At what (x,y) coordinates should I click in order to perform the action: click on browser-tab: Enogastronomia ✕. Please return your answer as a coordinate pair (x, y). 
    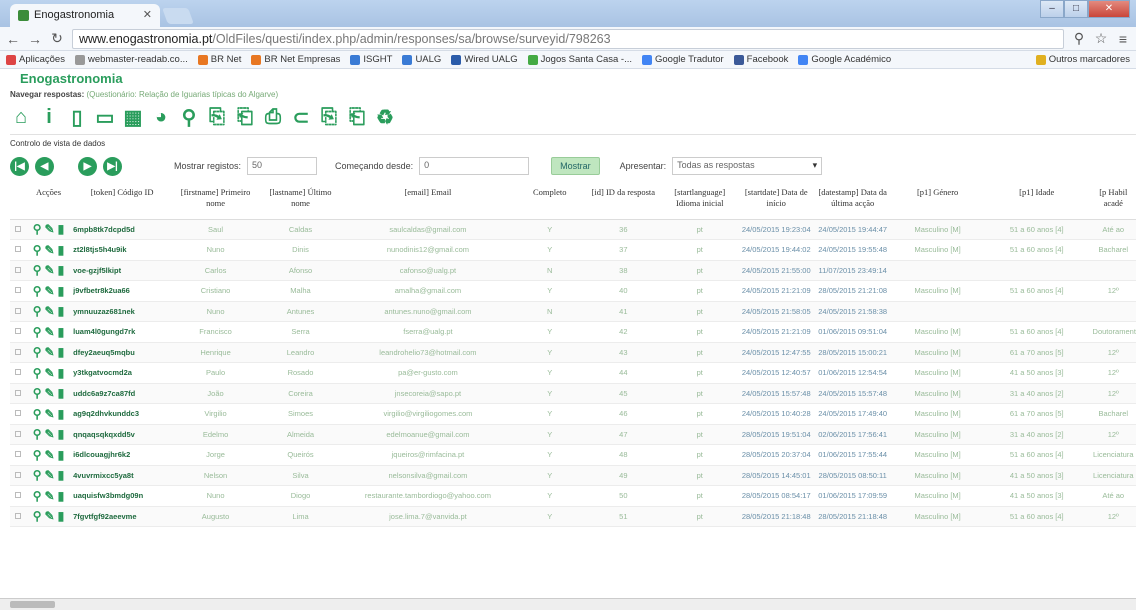
    Looking at the image, I should click on (85, 15).